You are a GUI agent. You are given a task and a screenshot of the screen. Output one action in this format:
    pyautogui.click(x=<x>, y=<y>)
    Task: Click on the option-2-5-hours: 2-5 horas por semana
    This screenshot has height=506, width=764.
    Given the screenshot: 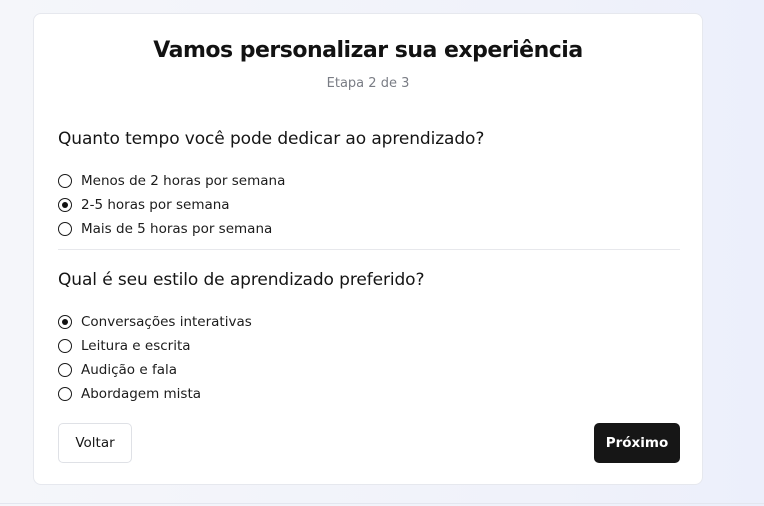 What is the action you would take?
    pyautogui.click(x=171, y=205)
    